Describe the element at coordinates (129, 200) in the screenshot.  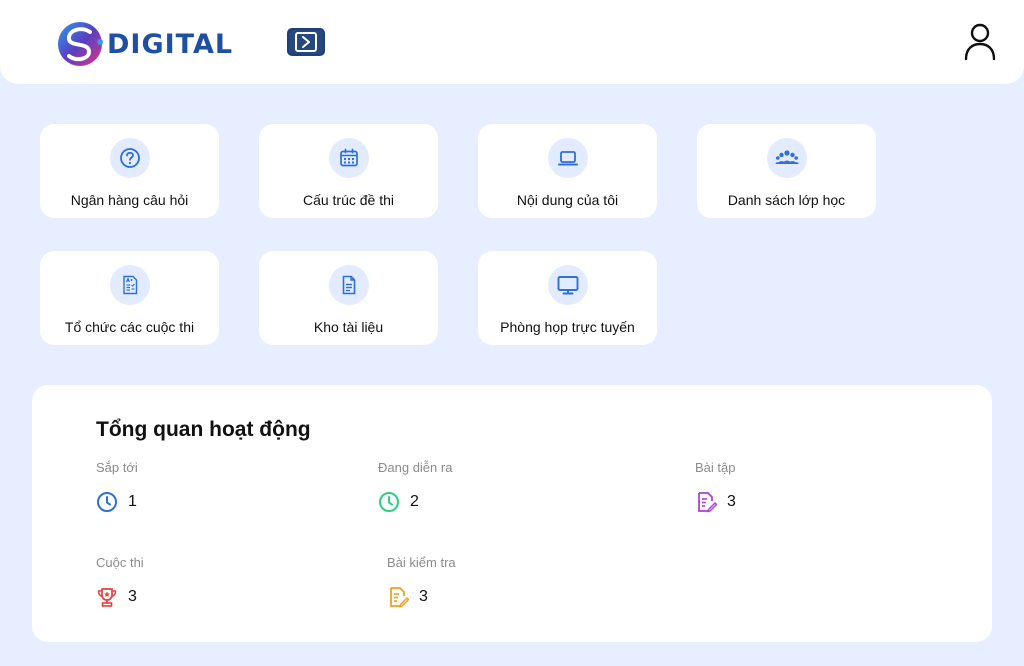
I see `menu-card-label: Ngân hàng câu hỏi` at that location.